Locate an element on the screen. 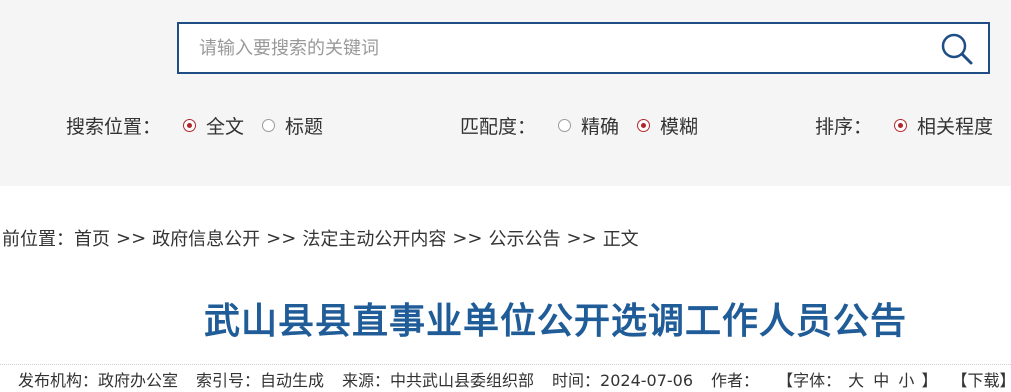 The image size is (1011, 392). match-label: 匹配度： is located at coordinates (498, 126).